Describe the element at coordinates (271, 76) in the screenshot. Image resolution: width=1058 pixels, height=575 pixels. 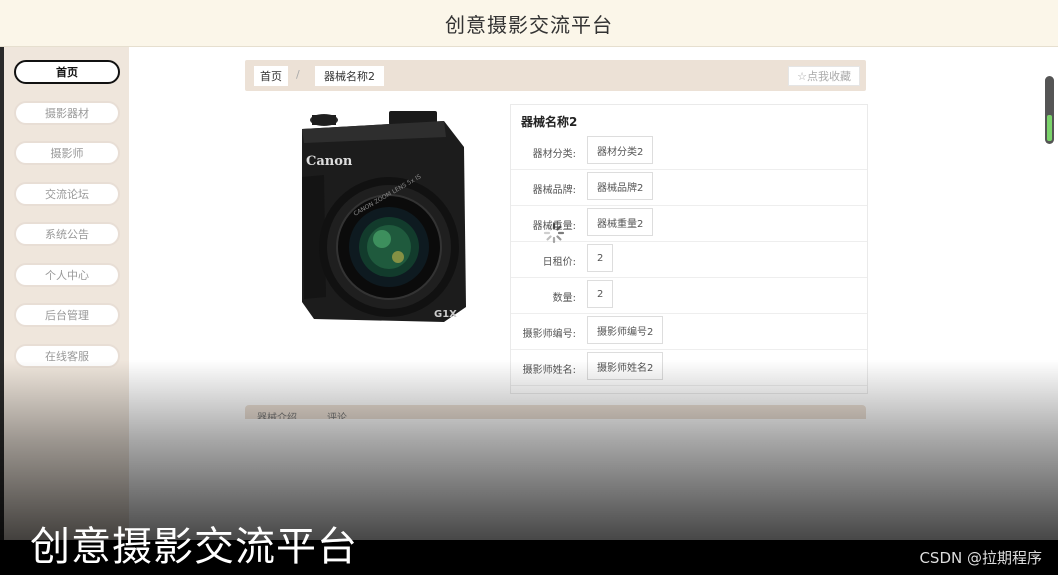
I see `breadcrumb-home-link: 首页` at that location.